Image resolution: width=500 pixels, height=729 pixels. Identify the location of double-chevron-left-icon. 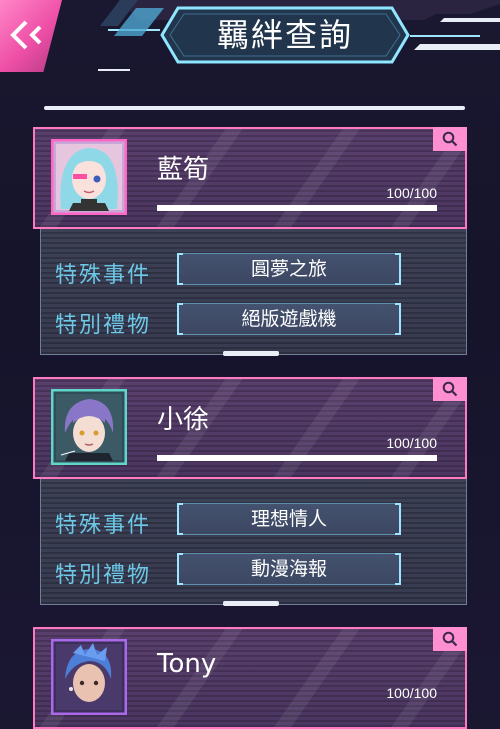
(26, 35).